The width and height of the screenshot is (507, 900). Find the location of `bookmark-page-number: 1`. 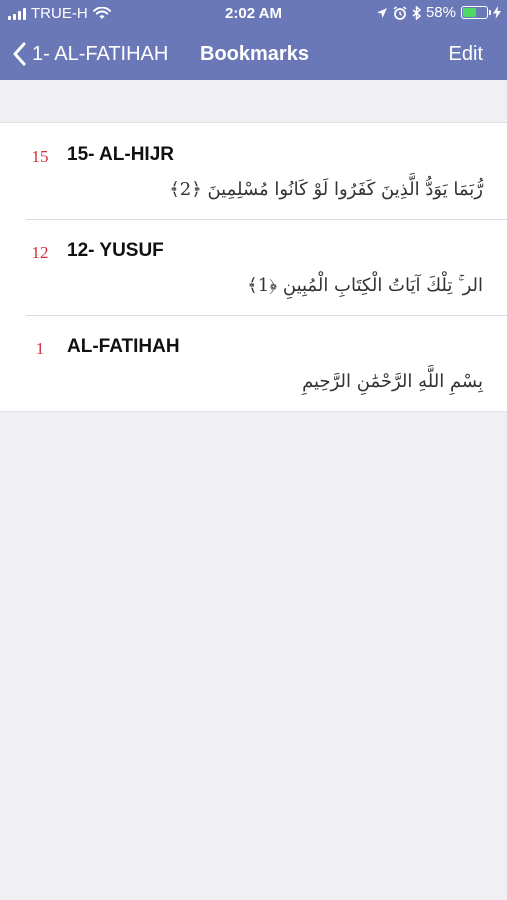

bookmark-page-number: 1 is located at coordinates (40, 348).